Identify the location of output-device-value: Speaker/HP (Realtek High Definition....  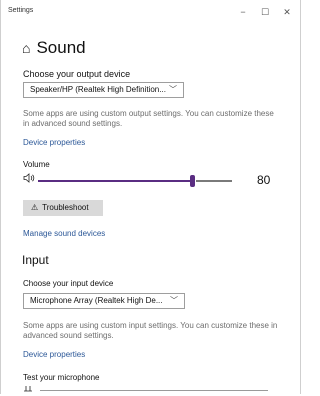
(98, 89).